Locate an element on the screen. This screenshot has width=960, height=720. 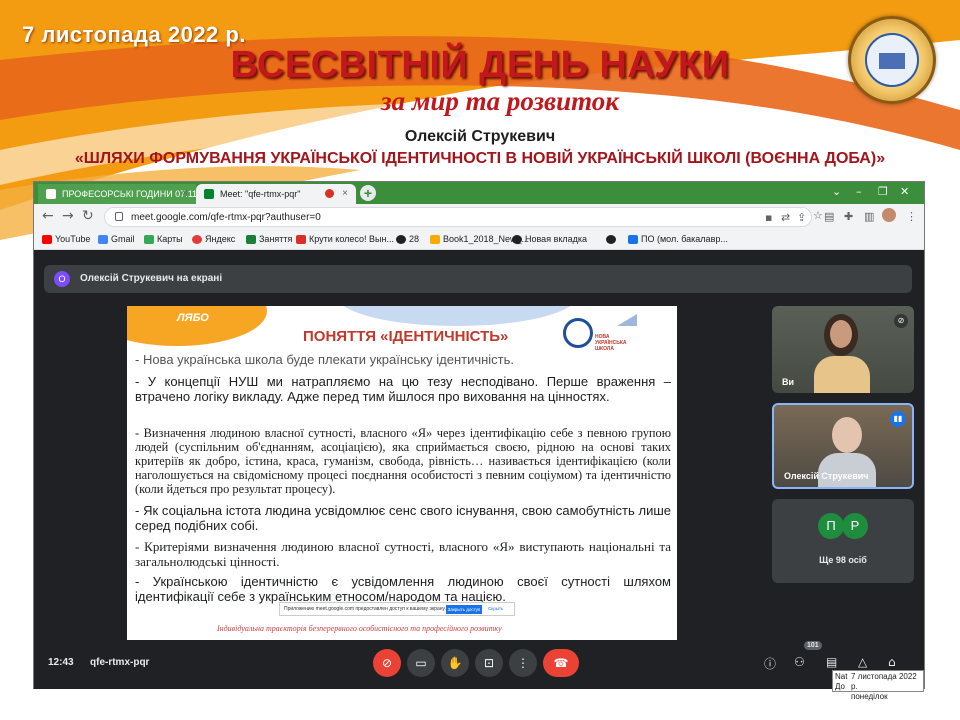
bookmark-gmail: Gmail is located at coordinates (116, 239).